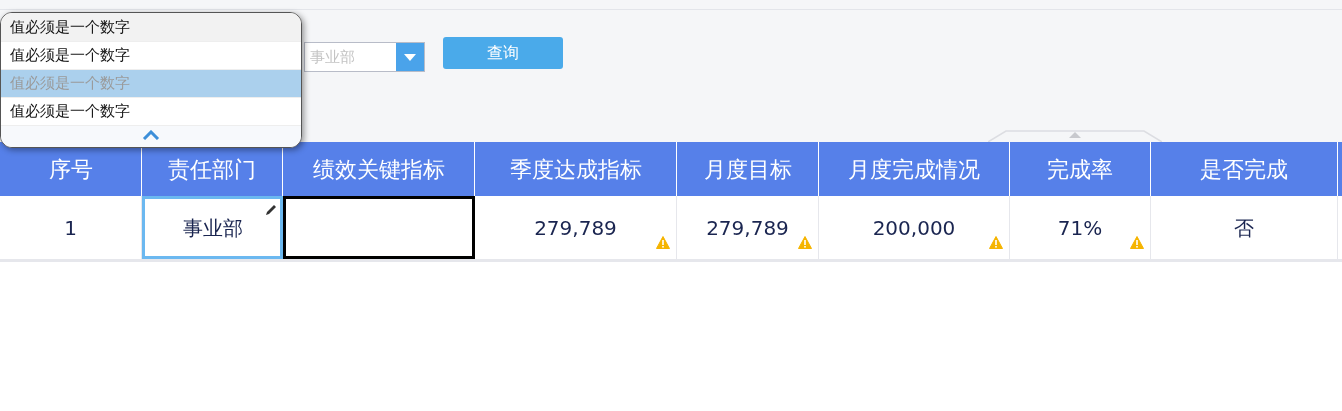  I want to click on table-cell: 200,000, so click(914, 227).